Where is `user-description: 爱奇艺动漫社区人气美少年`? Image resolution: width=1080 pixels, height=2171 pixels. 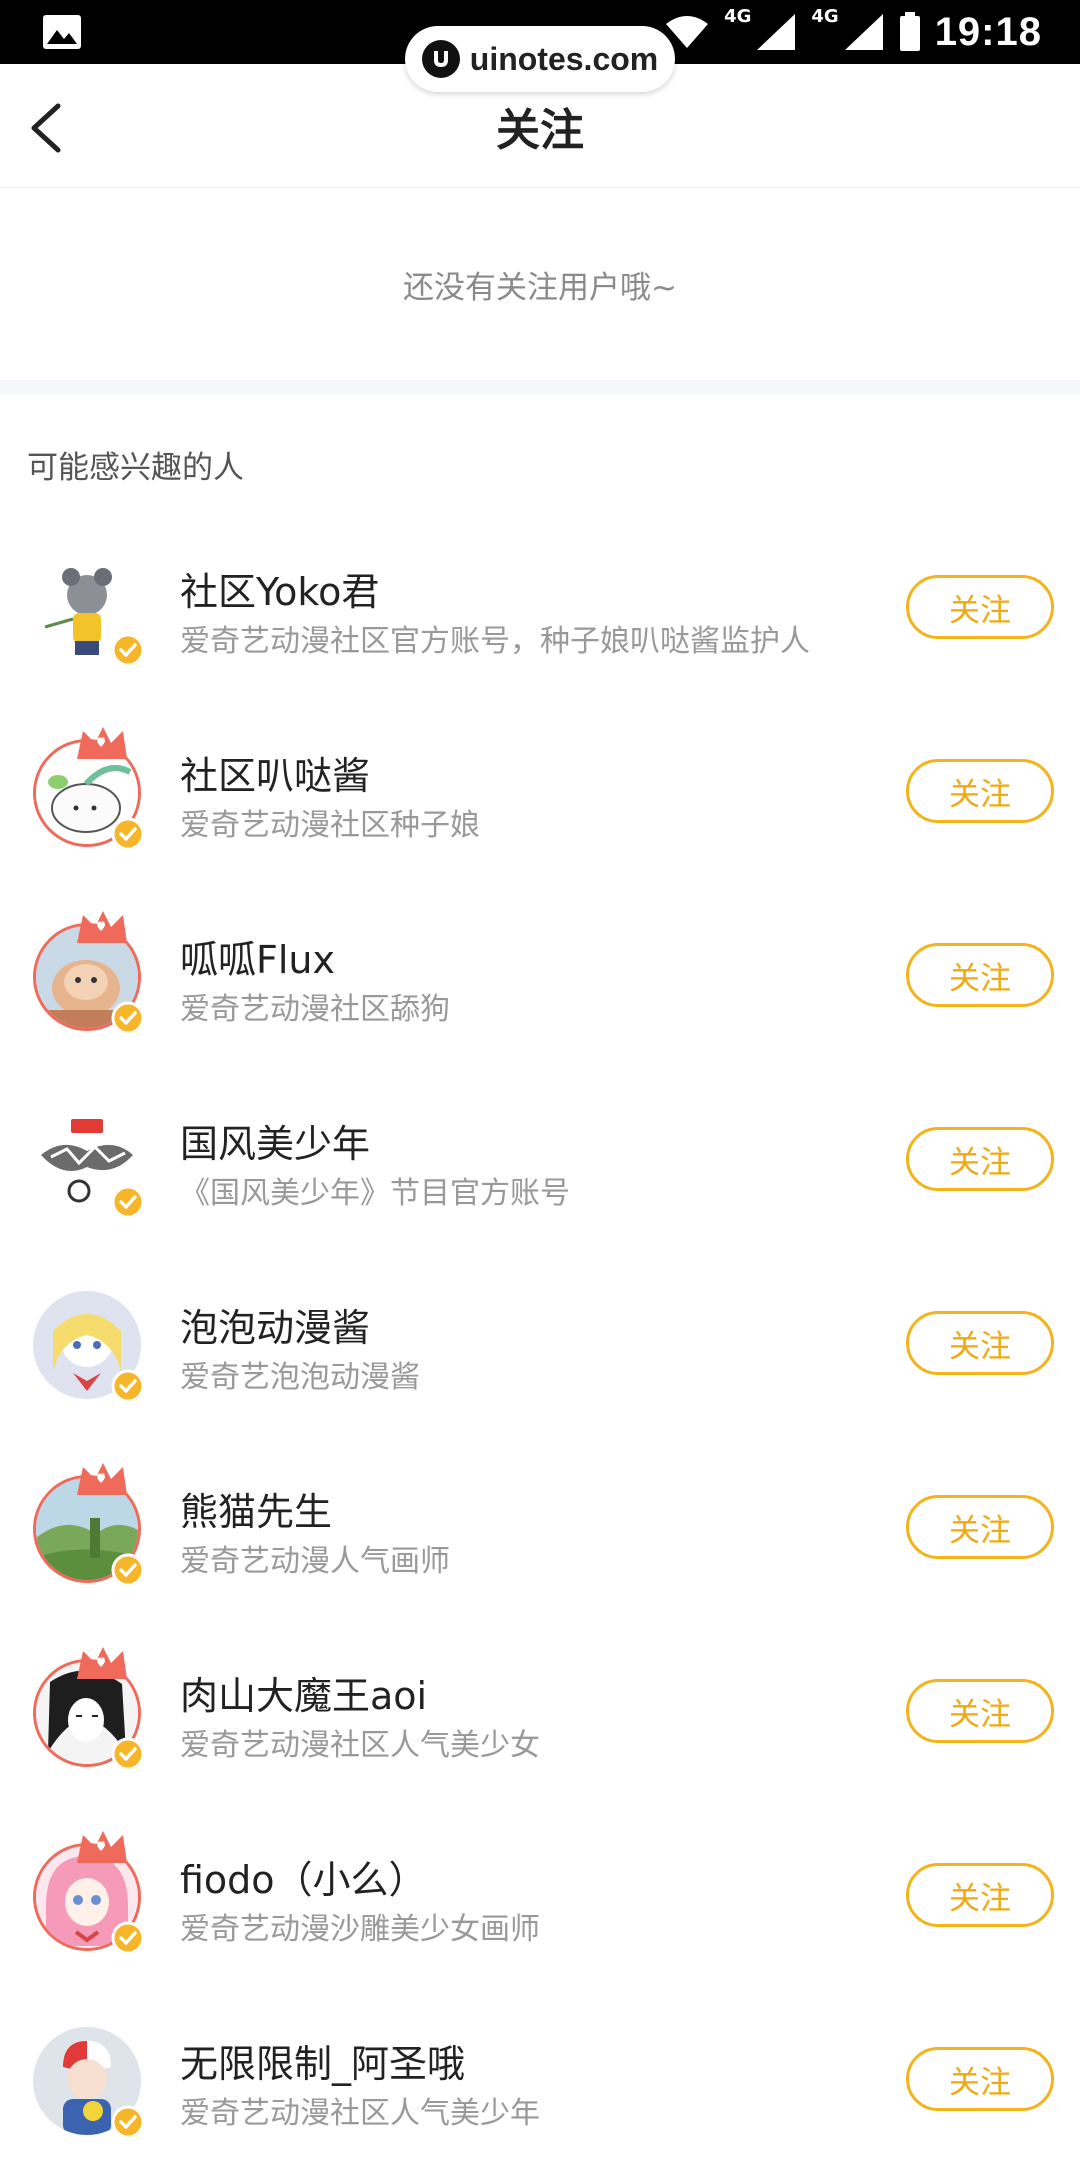
user-description: 爱奇艺动漫社区人气美少年 is located at coordinates (360, 2113).